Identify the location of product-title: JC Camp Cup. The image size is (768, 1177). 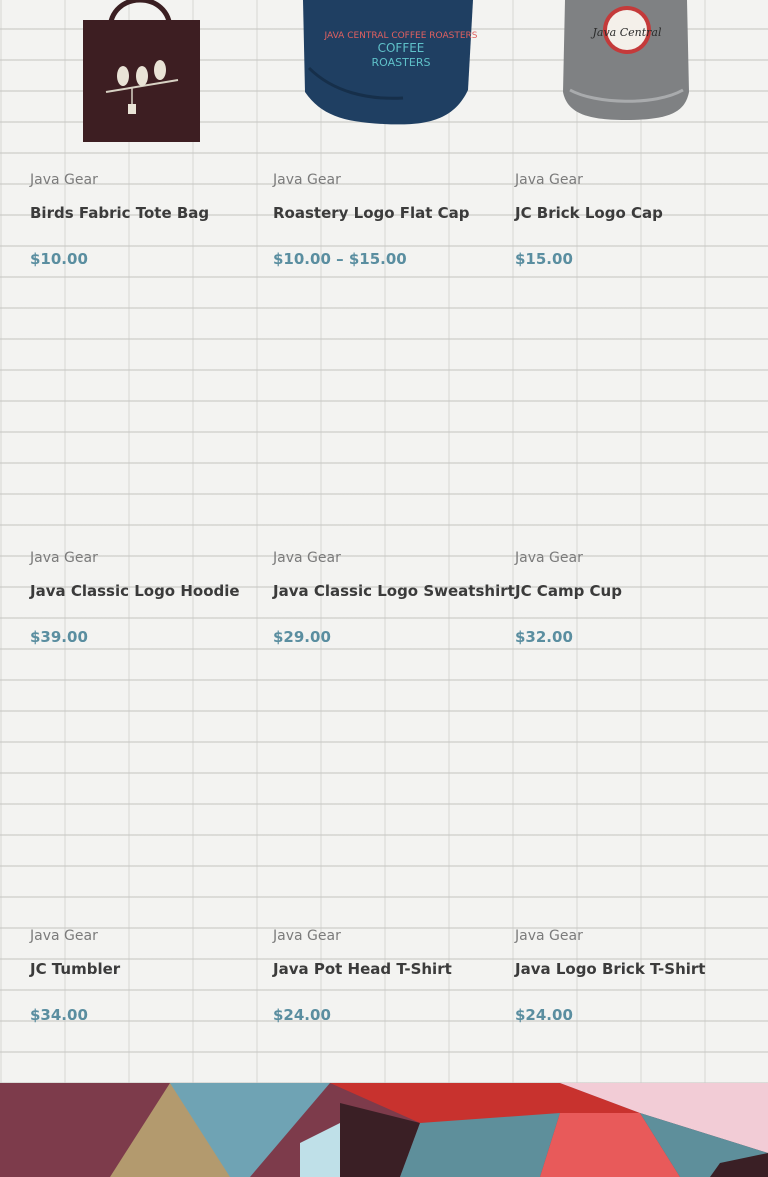
(568, 591).